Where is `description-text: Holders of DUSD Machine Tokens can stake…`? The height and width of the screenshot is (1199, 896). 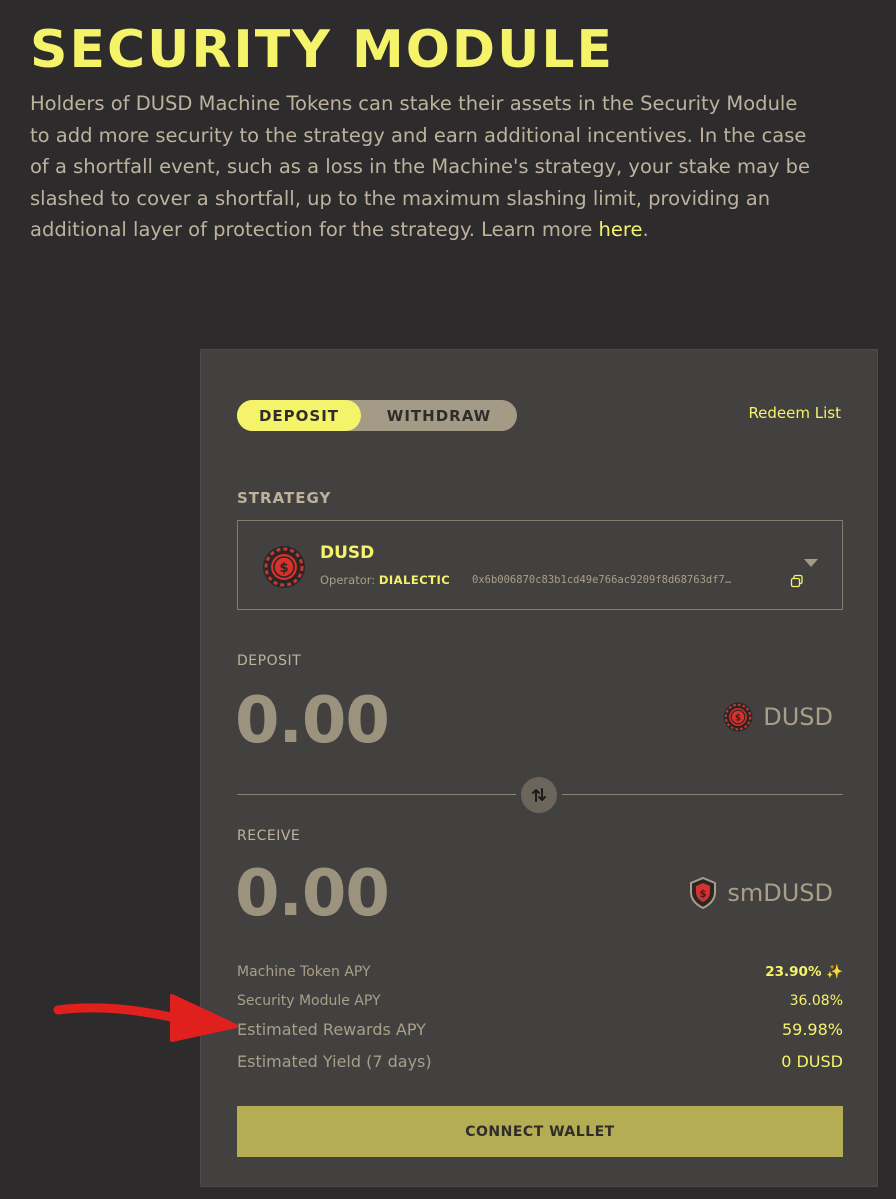 description-text: Holders of DUSD Machine Tokens can stake… is located at coordinates (420, 167).